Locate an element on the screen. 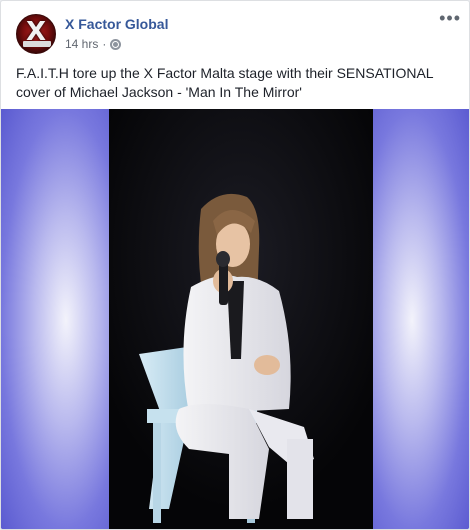 Image resolution: width=470 pixels, height=530 pixels. avatar-logo-bar is located at coordinates (37, 44).